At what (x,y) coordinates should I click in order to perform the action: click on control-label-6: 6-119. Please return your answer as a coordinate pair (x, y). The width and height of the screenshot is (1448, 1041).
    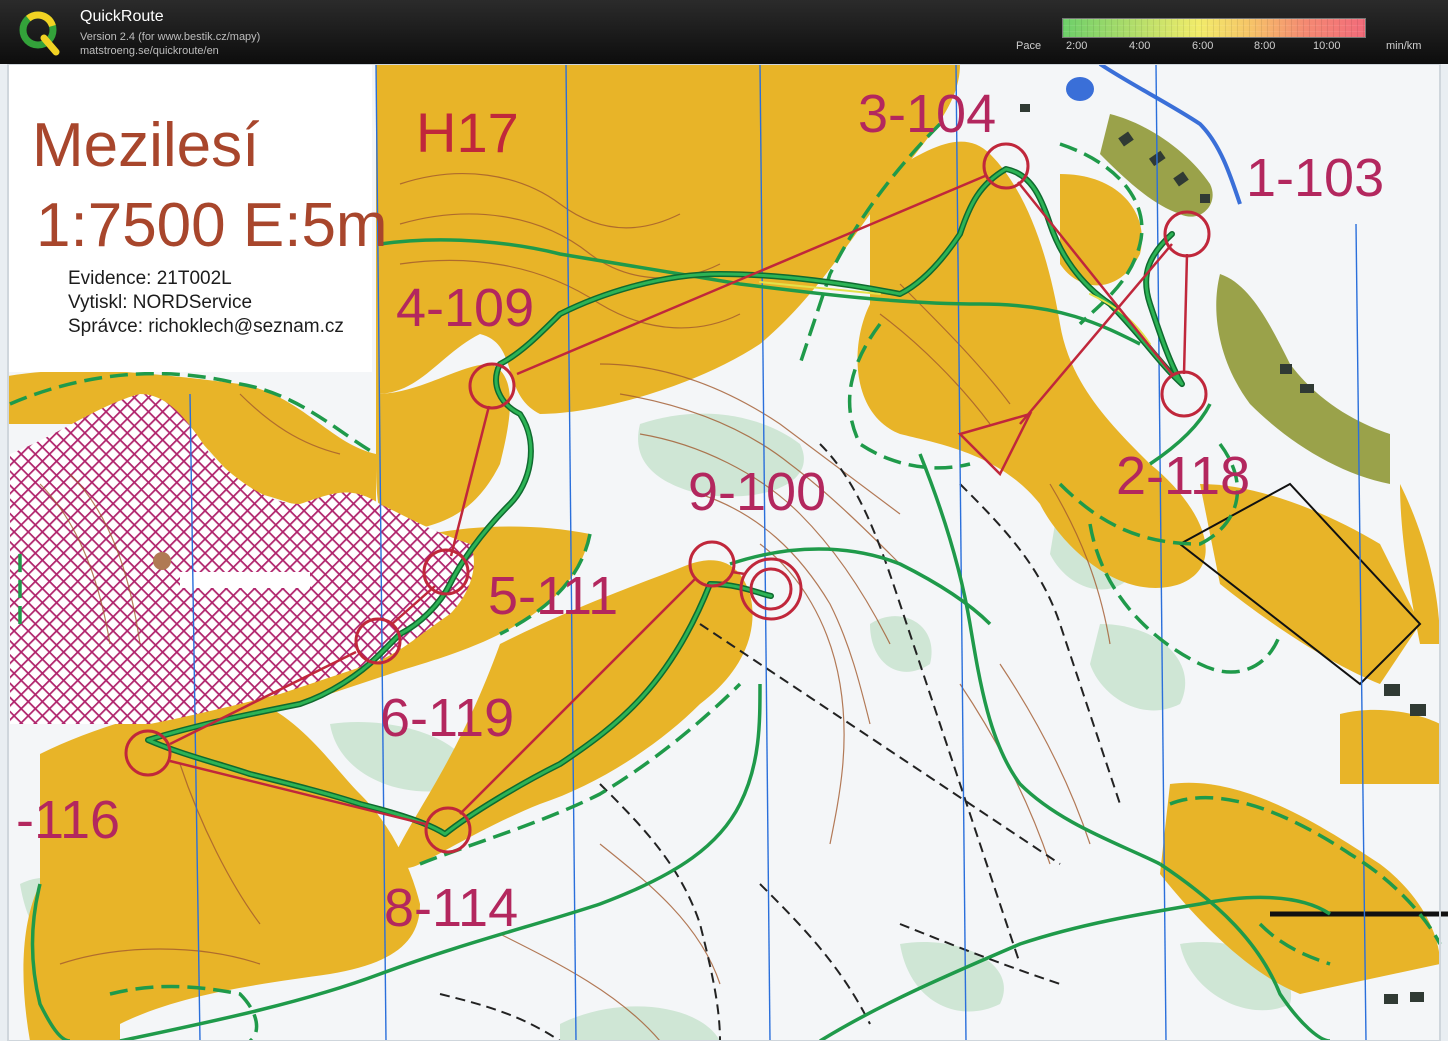
    Looking at the image, I should click on (447, 718).